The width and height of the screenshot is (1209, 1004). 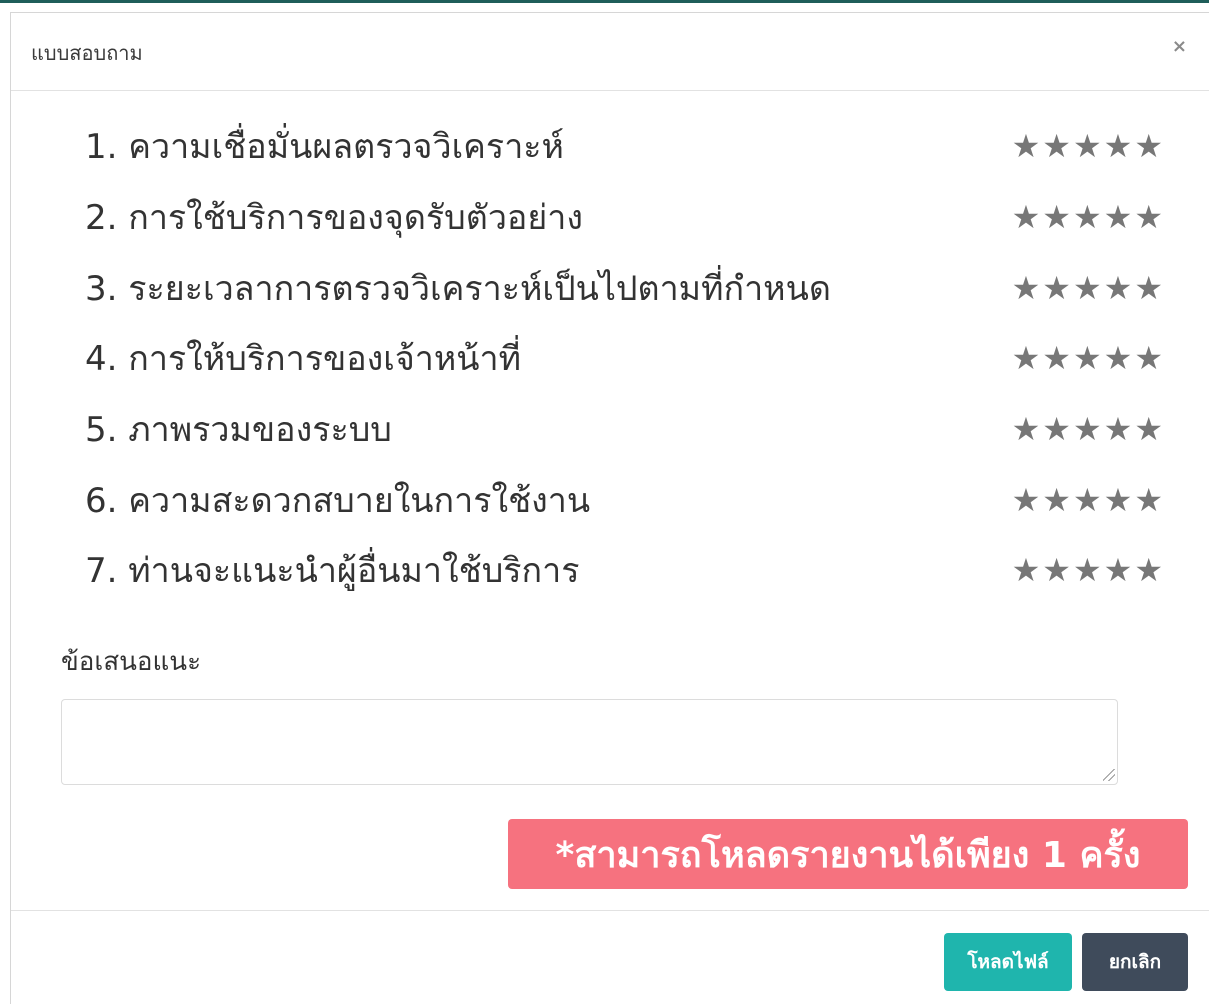 I want to click on question-row-4: 4. การให้บริการของเจ้าหน้าที่ ★ ★ ★ ★ ★, so click(x=624, y=358).